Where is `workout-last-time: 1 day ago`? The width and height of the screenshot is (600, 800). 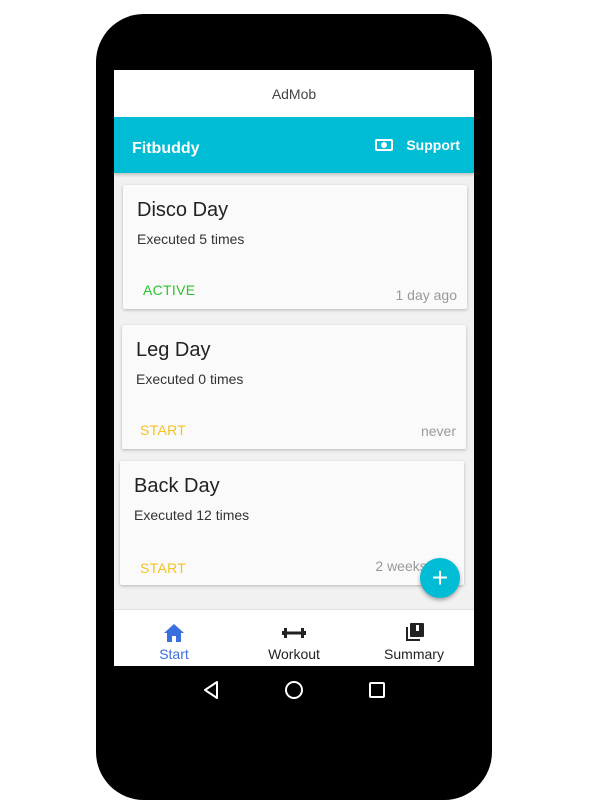 workout-last-time: 1 day ago is located at coordinates (426, 295).